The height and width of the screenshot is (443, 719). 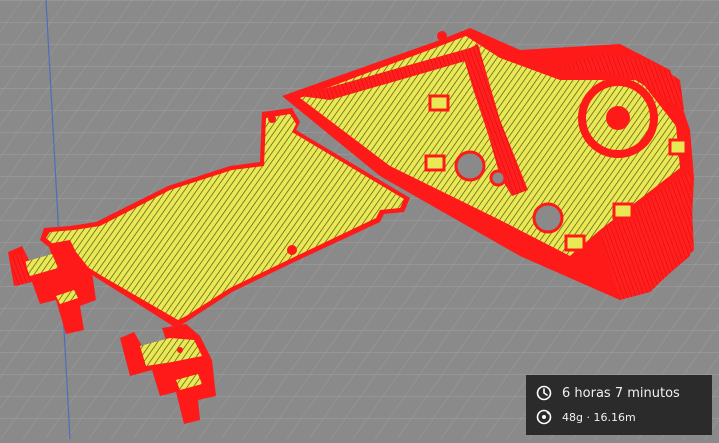 What do you see at coordinates (544, 417) in the screenshot?
I see `spool-icon` at bounding box center [544, 417].